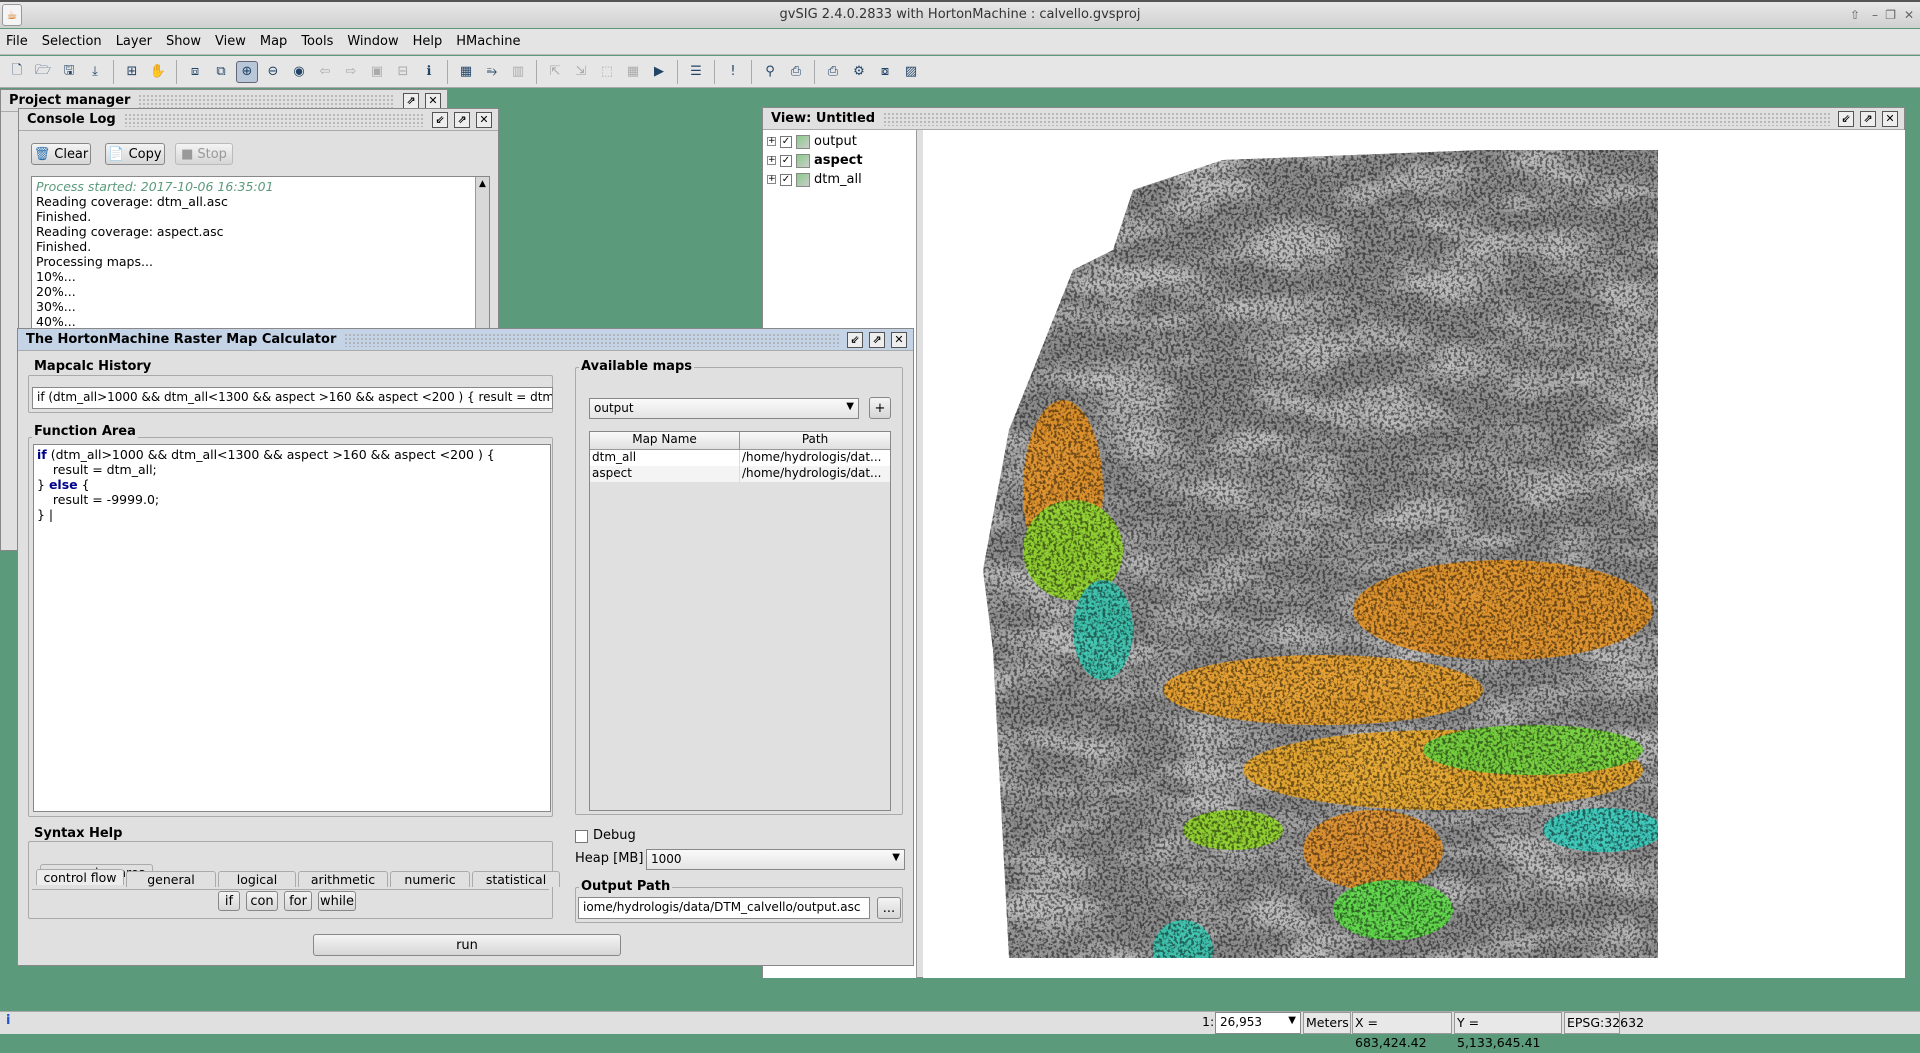 This screenshot has height=1053, width=1920. I want to click on select-grid-icon: ▦, so click(633, 72).